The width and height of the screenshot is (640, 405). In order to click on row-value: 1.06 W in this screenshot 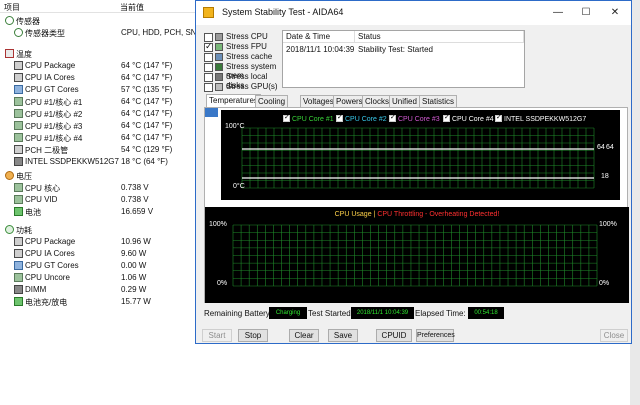, I will do `click(134, 277)`.